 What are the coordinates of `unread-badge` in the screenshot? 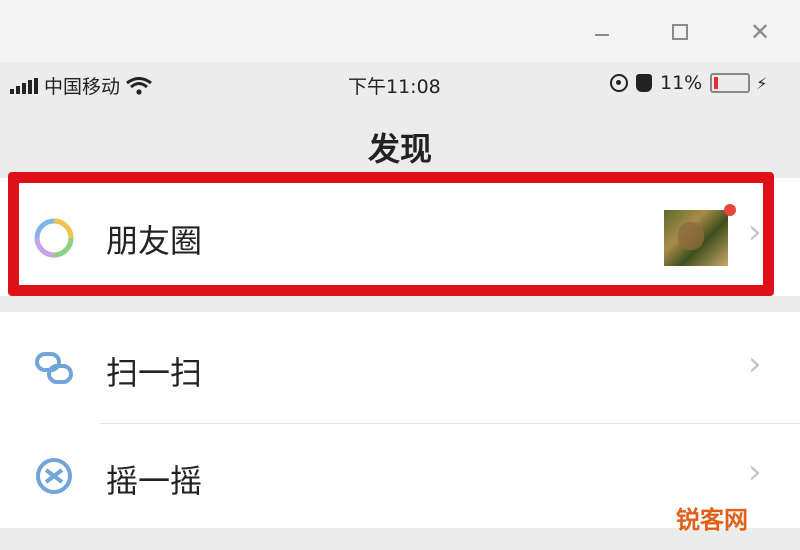 It's located at (730, 210).